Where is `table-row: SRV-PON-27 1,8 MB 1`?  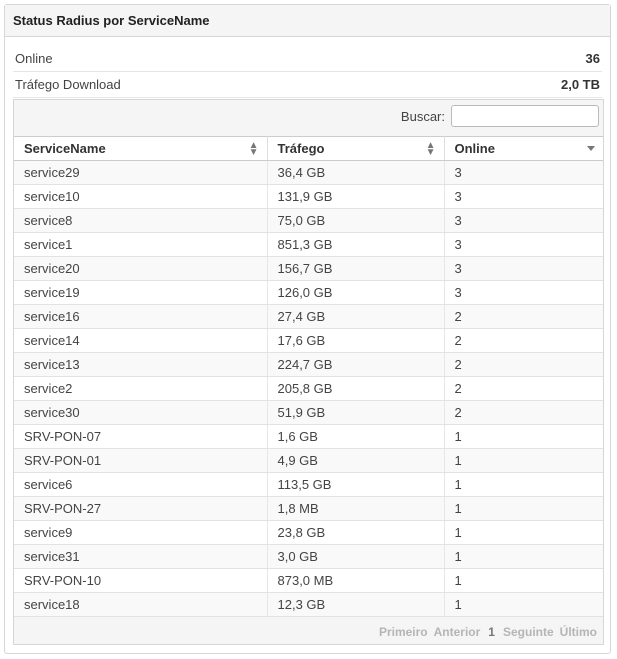 table-row: SRV-PON-27 1,8 MB 1 is located at coordinates (308, 508).